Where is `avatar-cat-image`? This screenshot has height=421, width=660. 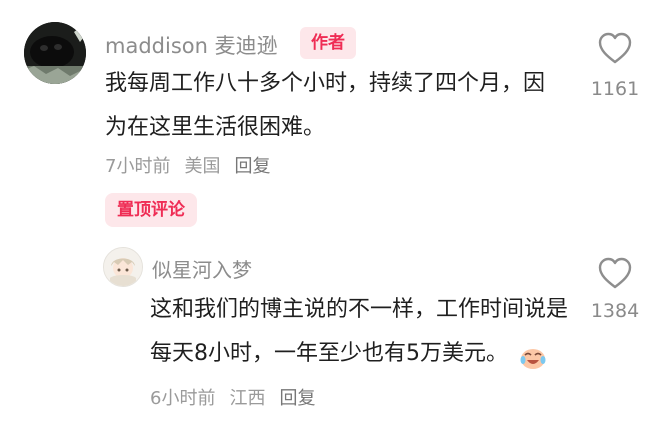
avatar-cat-image is located at coordinates (55, 53).